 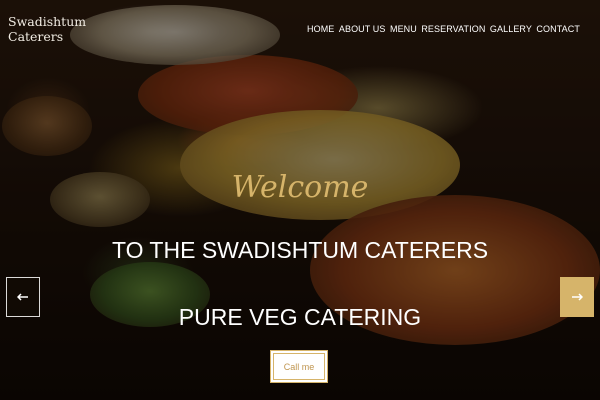 I want to click on call-me-label: Call me, so click(x=299, y=366).